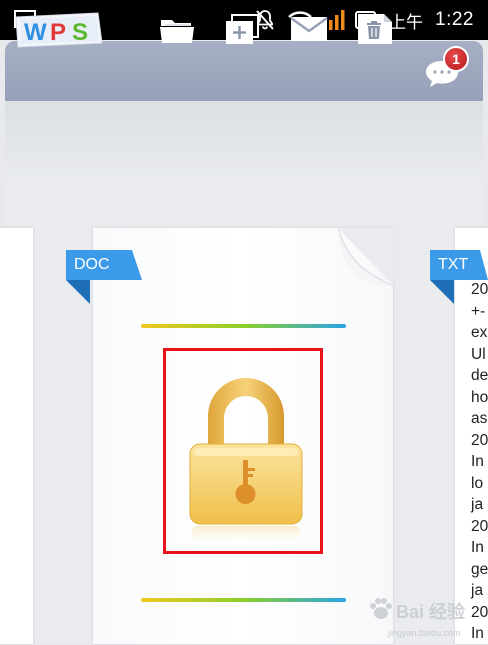 The image size is (488, 645). What do you see at coordinates (479, 375) in the screenshot?
I see `txt-line: de` at bounding box center [479, 375].